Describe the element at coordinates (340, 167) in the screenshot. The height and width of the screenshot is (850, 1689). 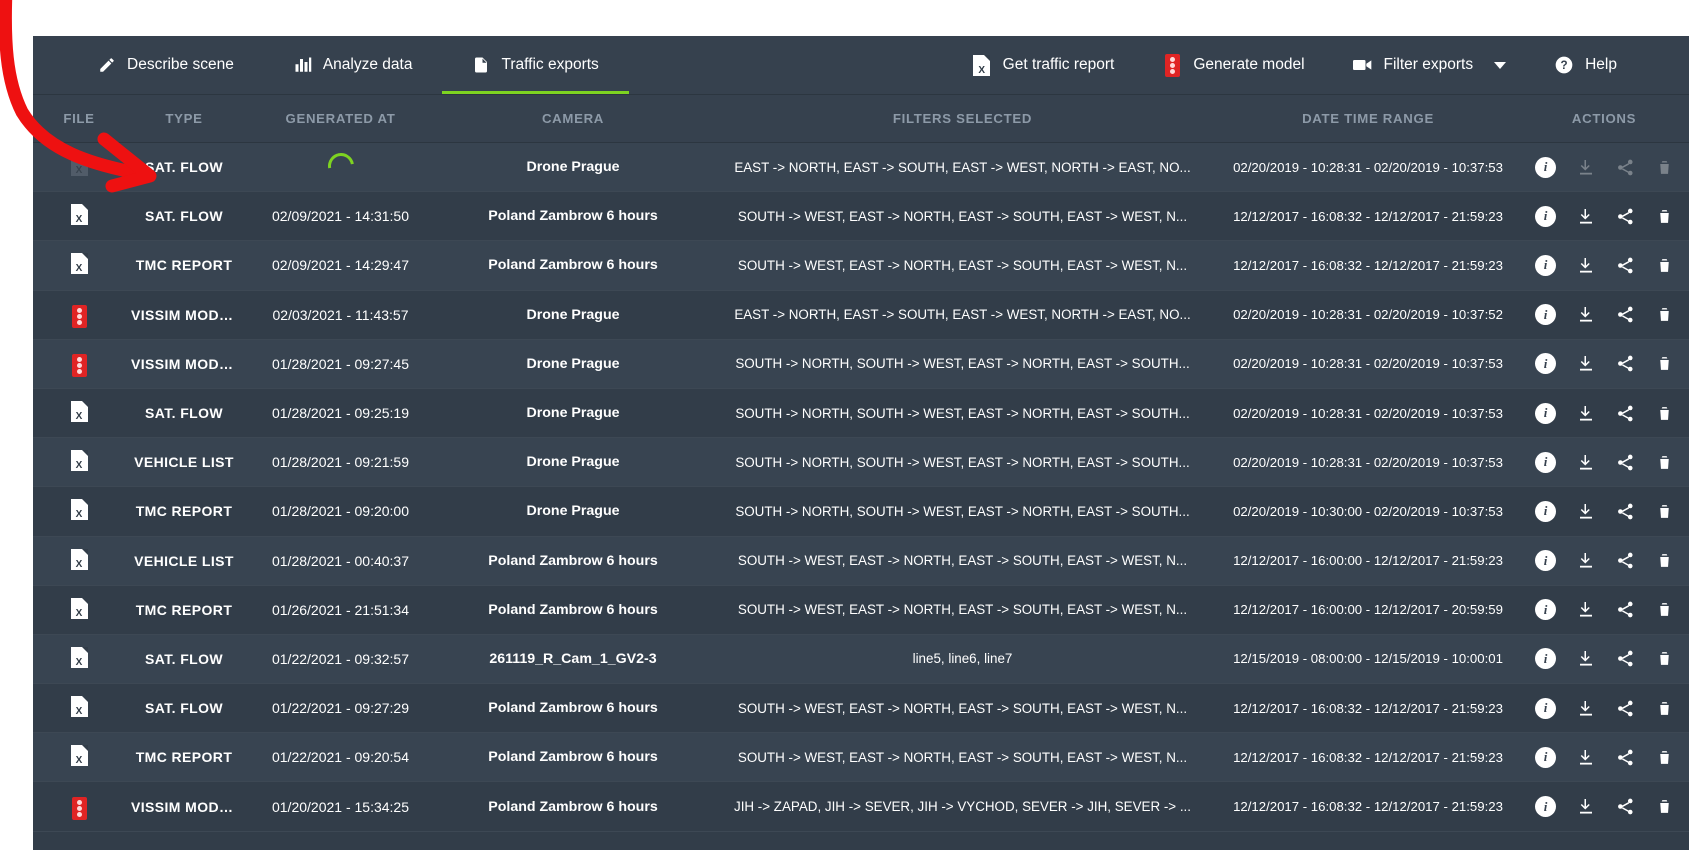
I see `cell-generated-at-loading` at that location.